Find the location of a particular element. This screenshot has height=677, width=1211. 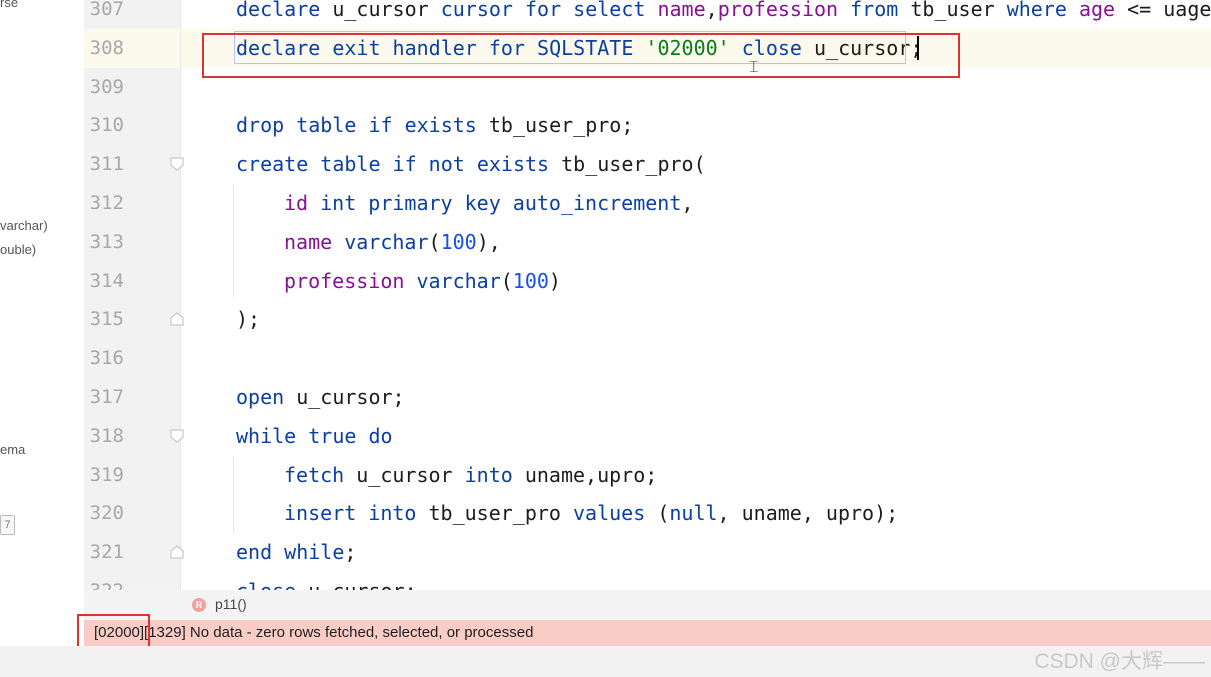

code-token: ), is located at coordinates (488, 241).